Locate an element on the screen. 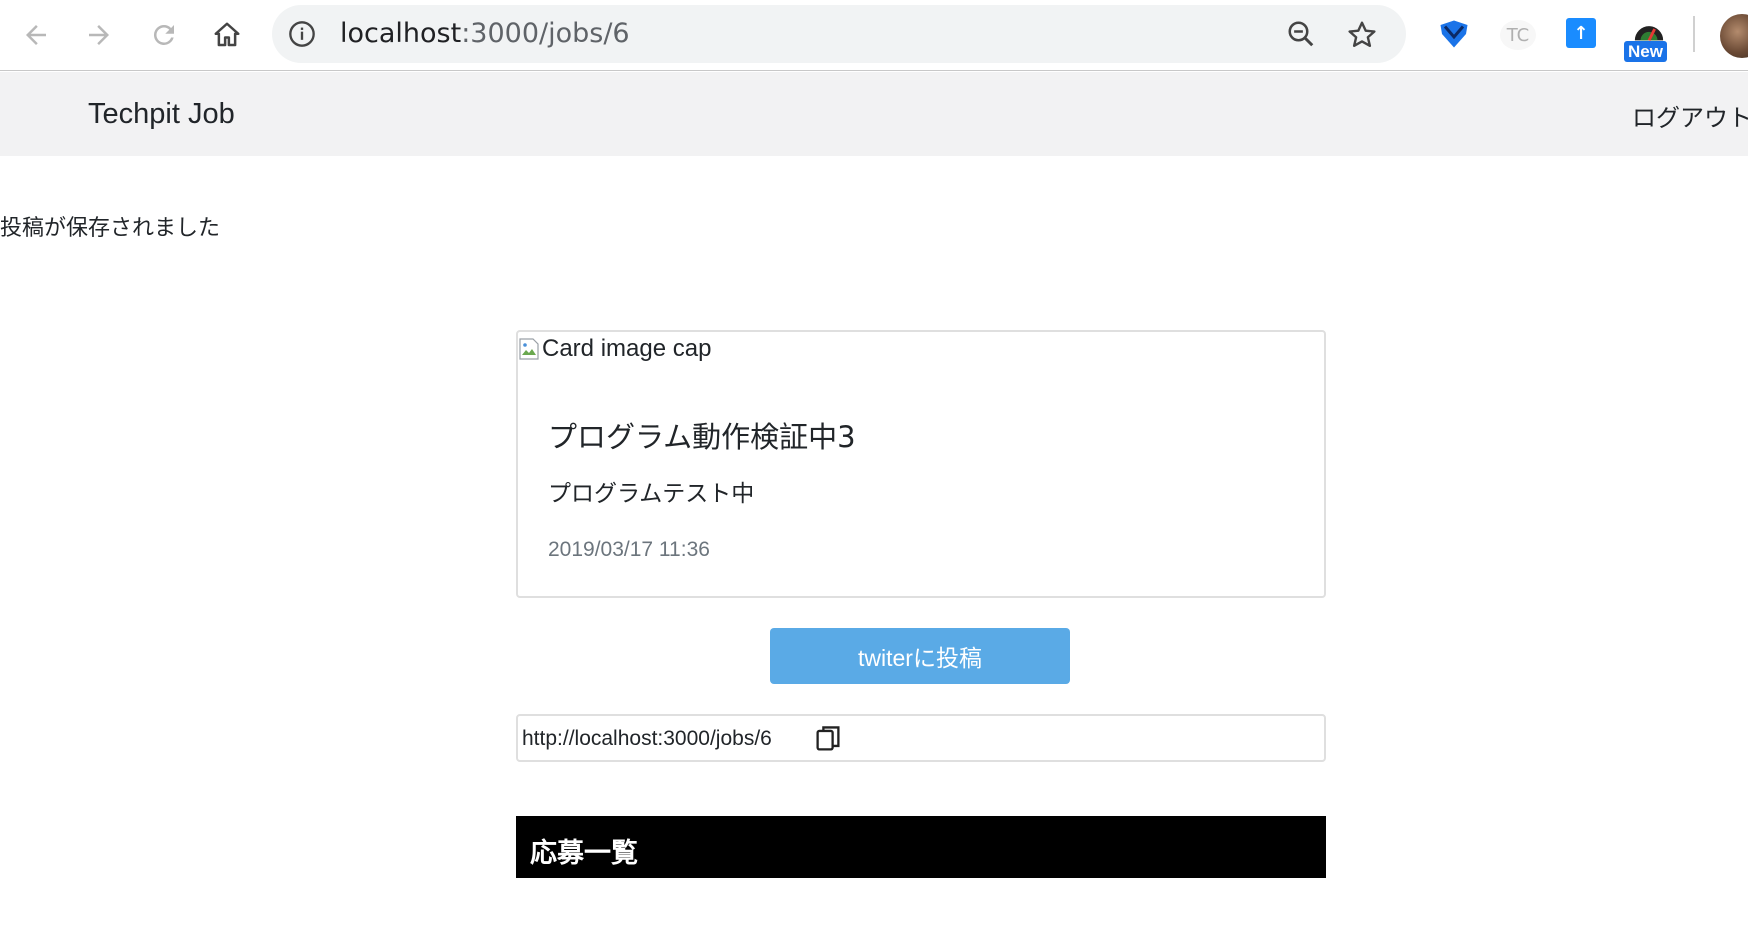 The width and height of the screenshot is (1748, 926). address-url: localhost:3000/jobs/6 is located at coordinates (485, 34).